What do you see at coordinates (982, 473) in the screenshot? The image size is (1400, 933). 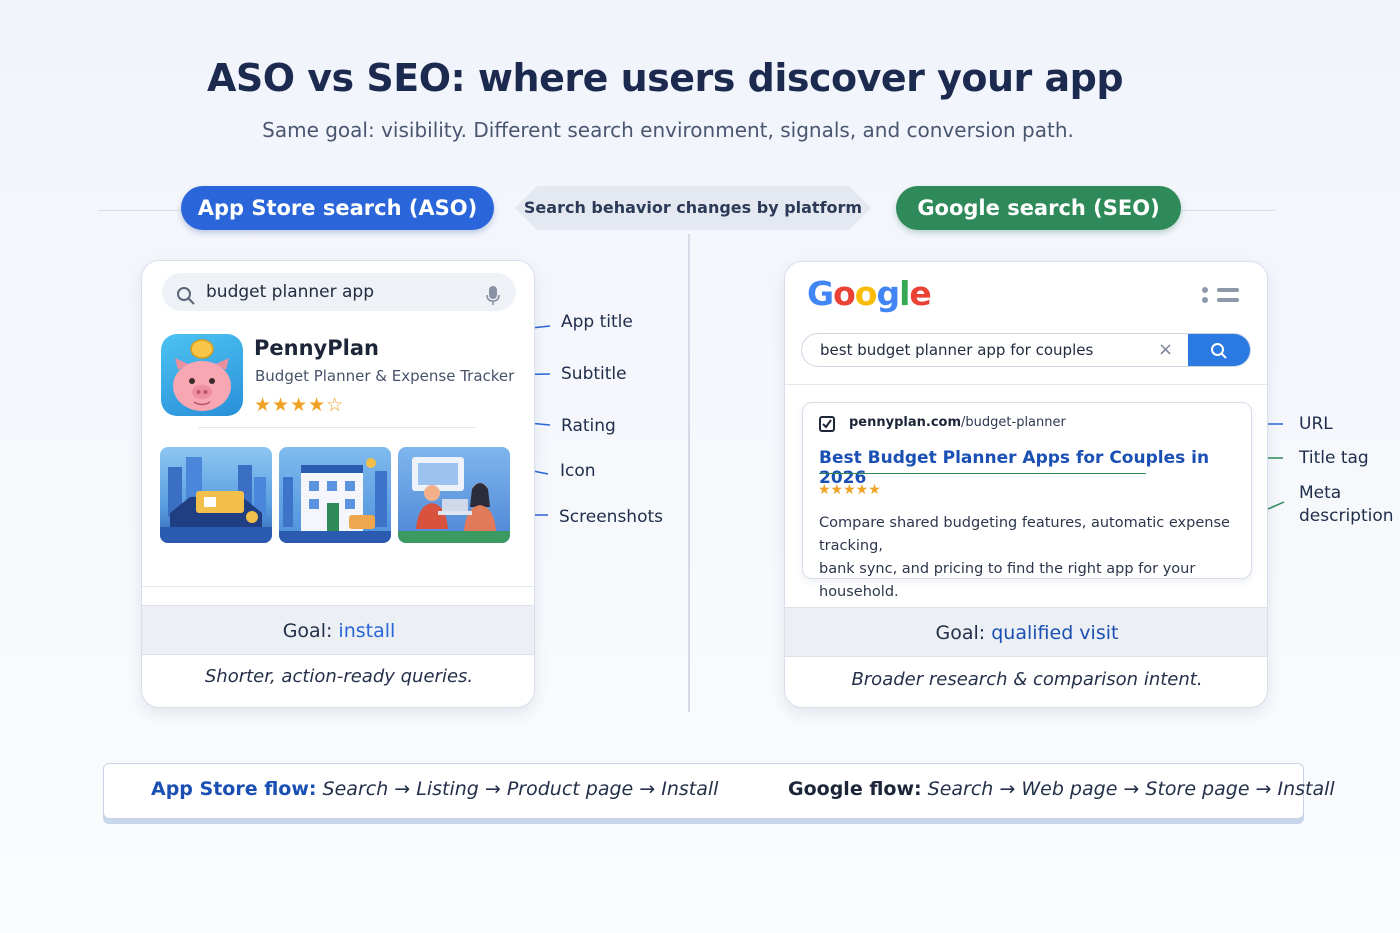 I see `result-title-underline` at bounding box center [982, 473].